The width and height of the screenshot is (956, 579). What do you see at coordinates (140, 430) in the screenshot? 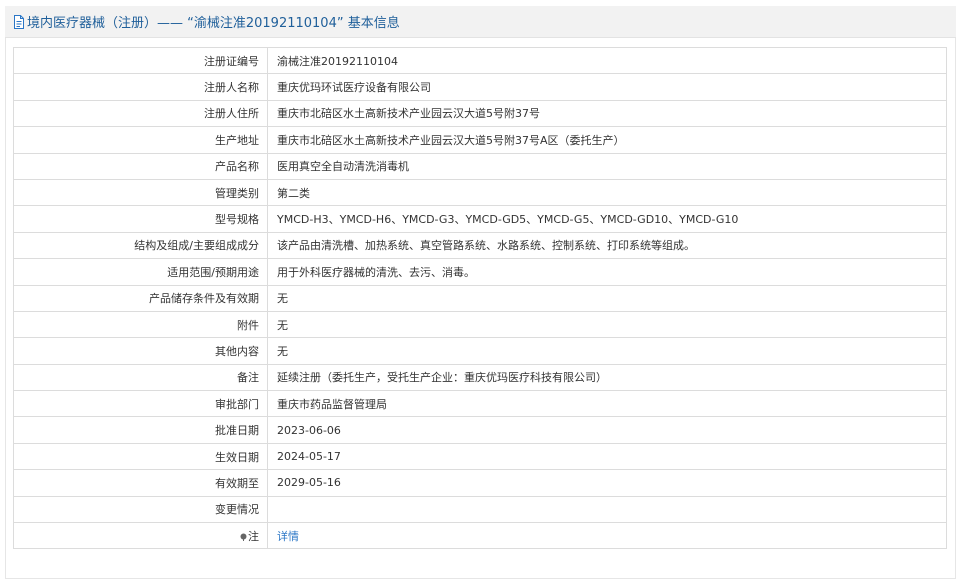
I see `row-label: 批准日期` at bounding box center [140, 430].